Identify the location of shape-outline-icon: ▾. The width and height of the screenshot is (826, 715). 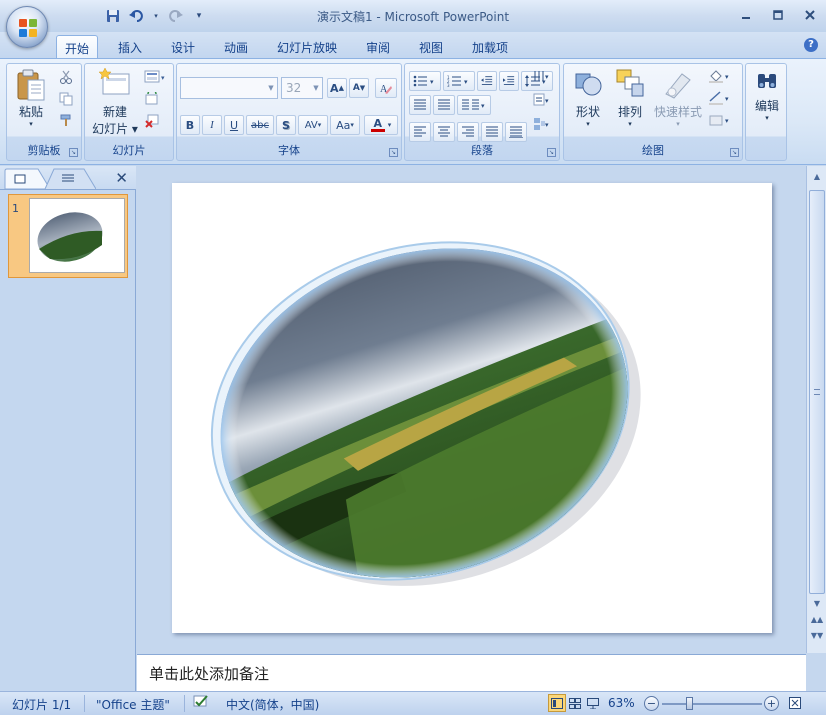
(720, 98).